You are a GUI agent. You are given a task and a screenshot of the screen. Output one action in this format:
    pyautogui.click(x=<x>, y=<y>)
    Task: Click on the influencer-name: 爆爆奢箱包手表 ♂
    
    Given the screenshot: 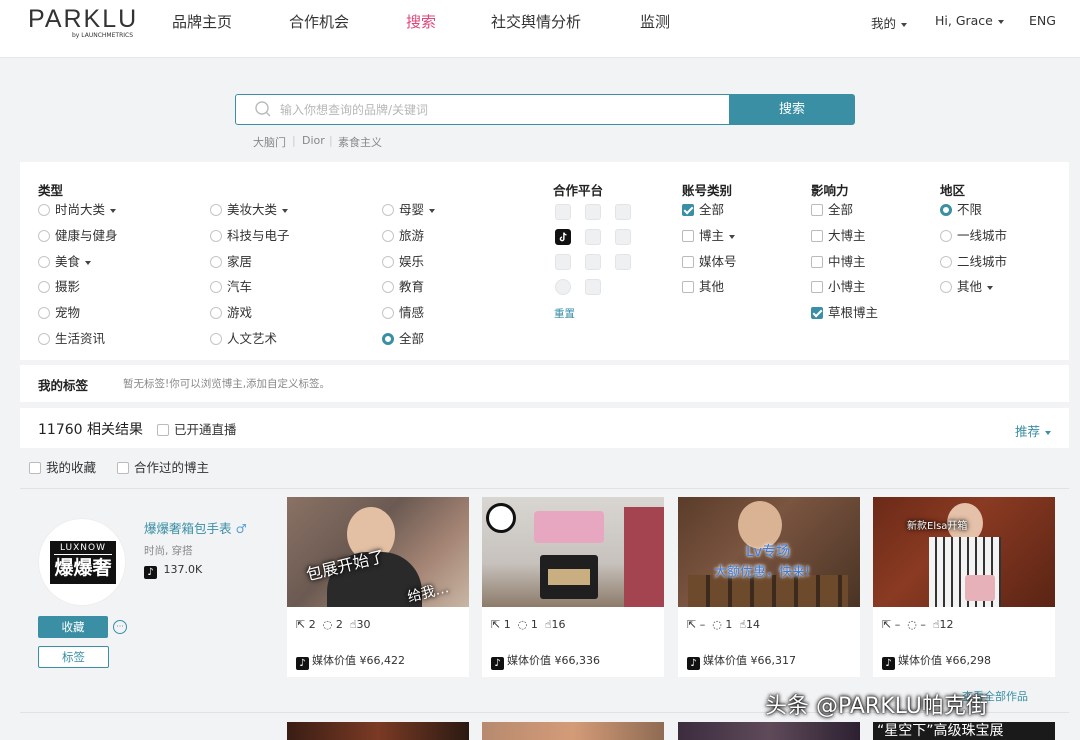 What is the action you would take?
    pyautogui.click(x=195, y=527)
    